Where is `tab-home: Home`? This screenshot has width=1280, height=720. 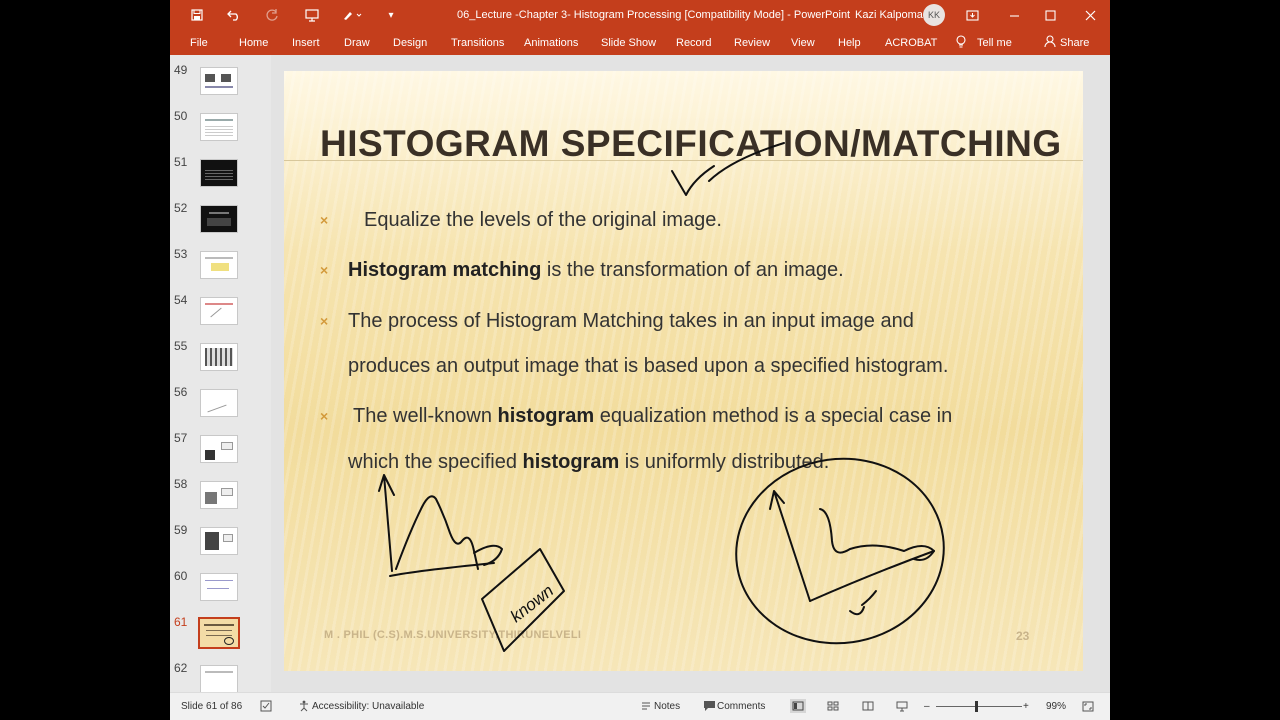 tab-home: Home is located at coordinates (253, 43).